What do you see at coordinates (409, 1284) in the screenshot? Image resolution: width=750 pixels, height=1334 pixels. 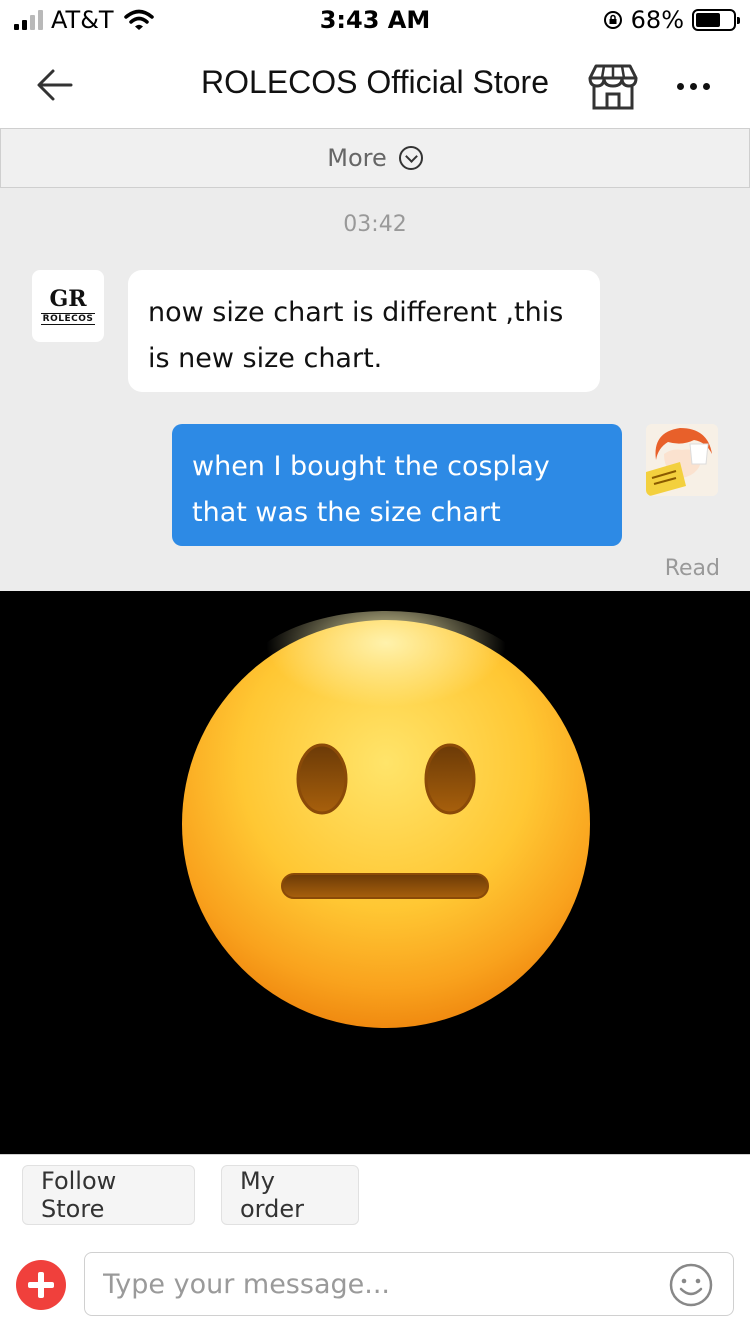 I see `message-input` at bounding box center [409, 1284].